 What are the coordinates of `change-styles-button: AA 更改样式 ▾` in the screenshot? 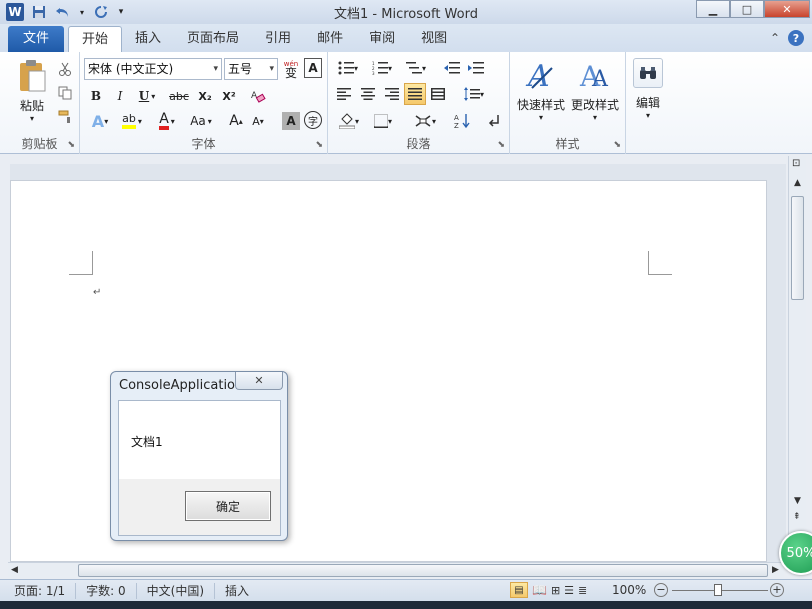 It's located at (595, 90).